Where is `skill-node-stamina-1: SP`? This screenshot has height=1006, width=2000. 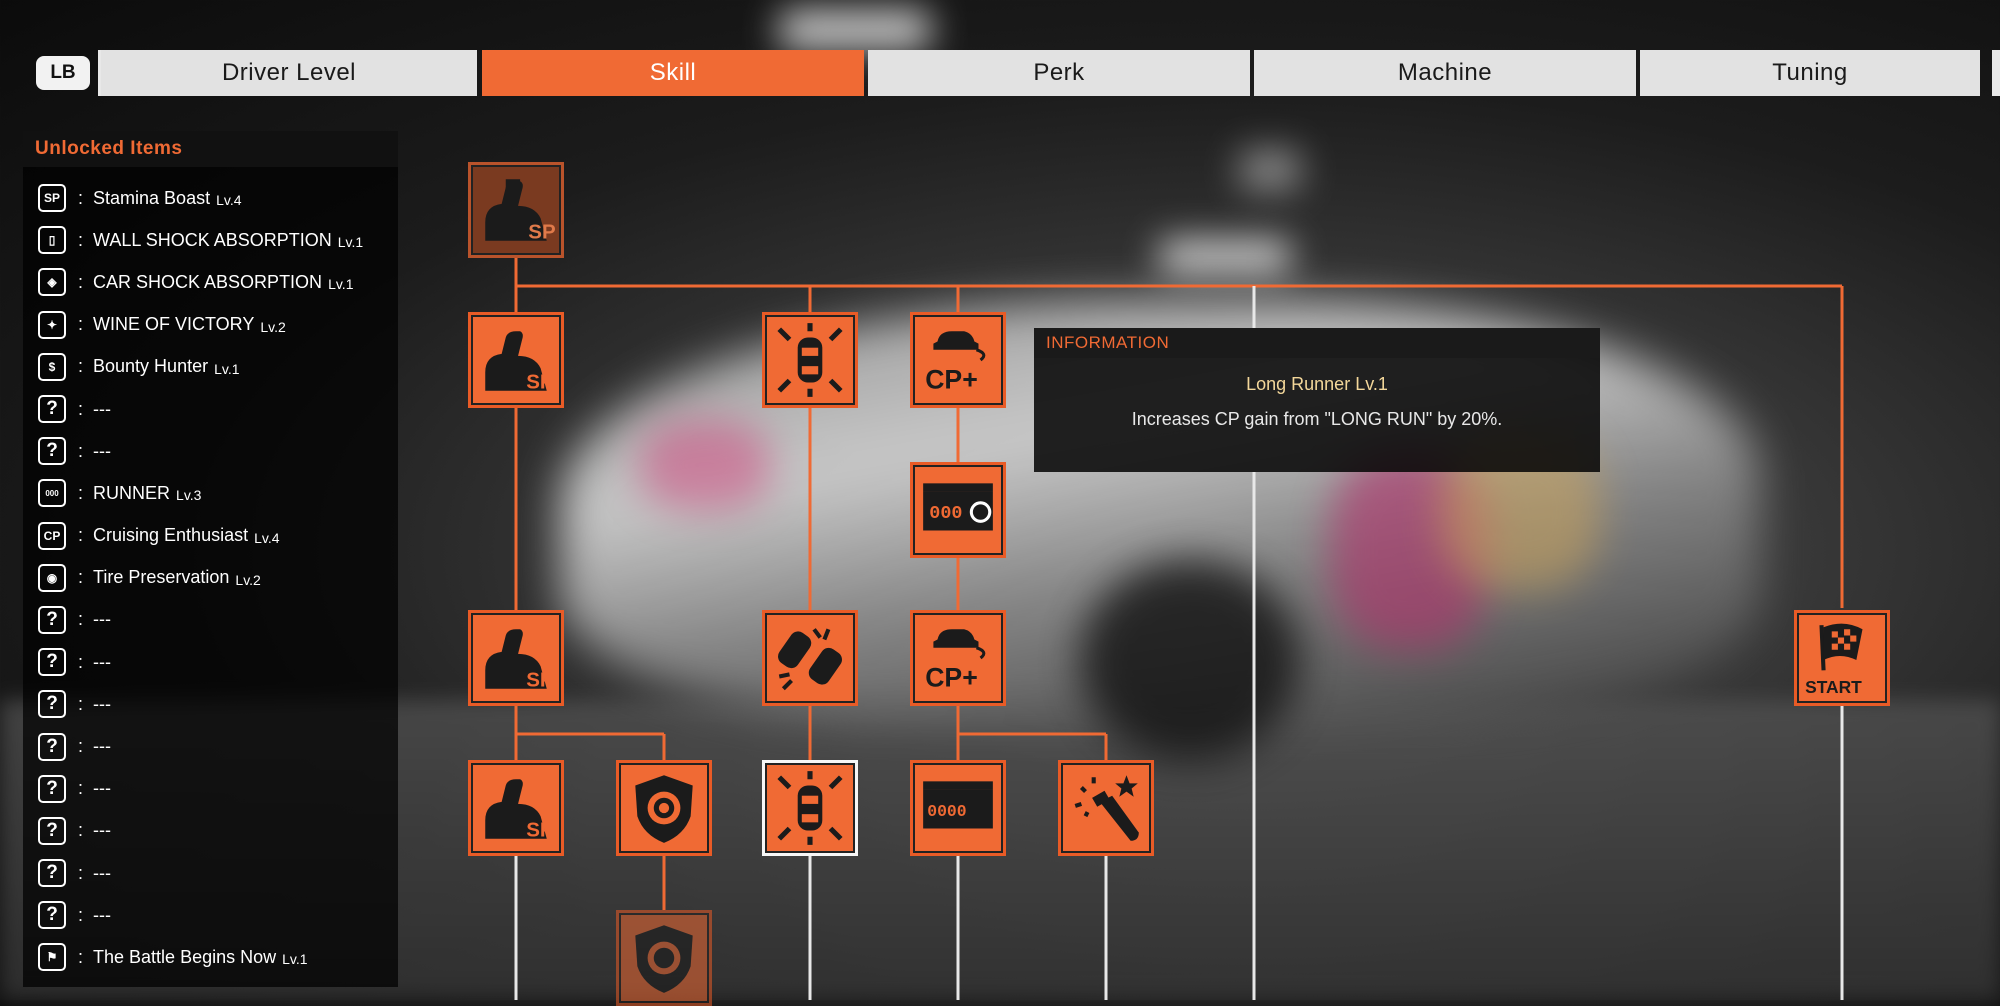 skill-node-stamina-1: SP is located at coordinates (516, 360).